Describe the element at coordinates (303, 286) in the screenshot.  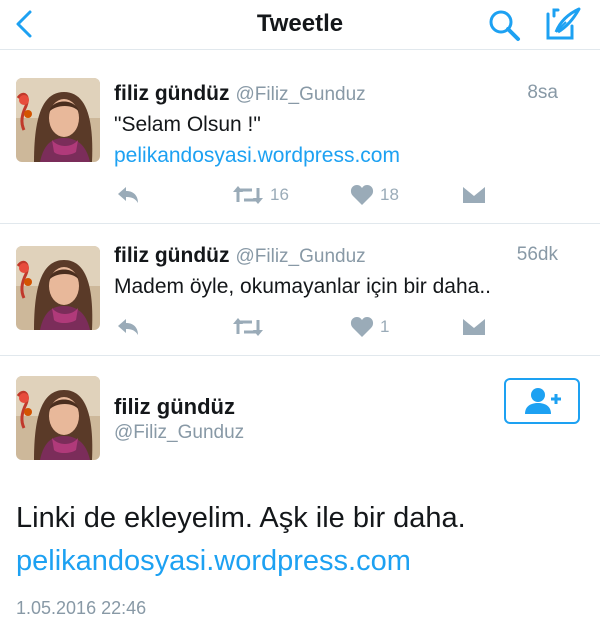
I see `tweet-text: Madem öyle, okumayanlar için bir daha..` at that location.